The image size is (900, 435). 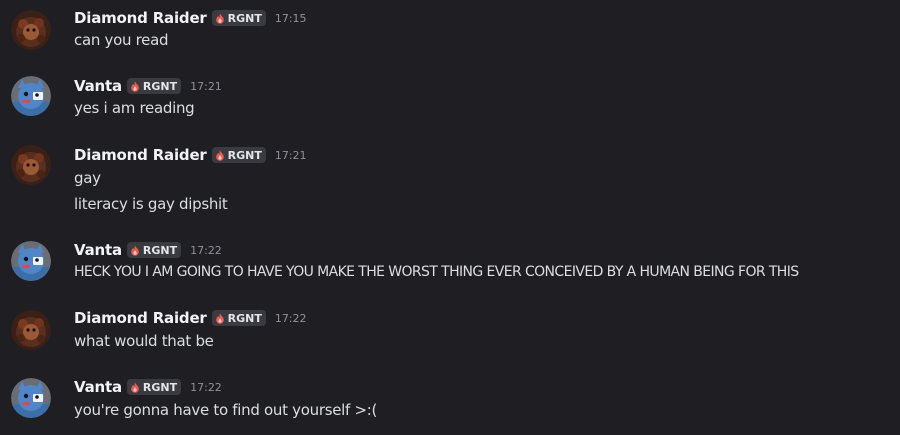 I want to click on message-text: what would that be, so click(x=144, y=341).